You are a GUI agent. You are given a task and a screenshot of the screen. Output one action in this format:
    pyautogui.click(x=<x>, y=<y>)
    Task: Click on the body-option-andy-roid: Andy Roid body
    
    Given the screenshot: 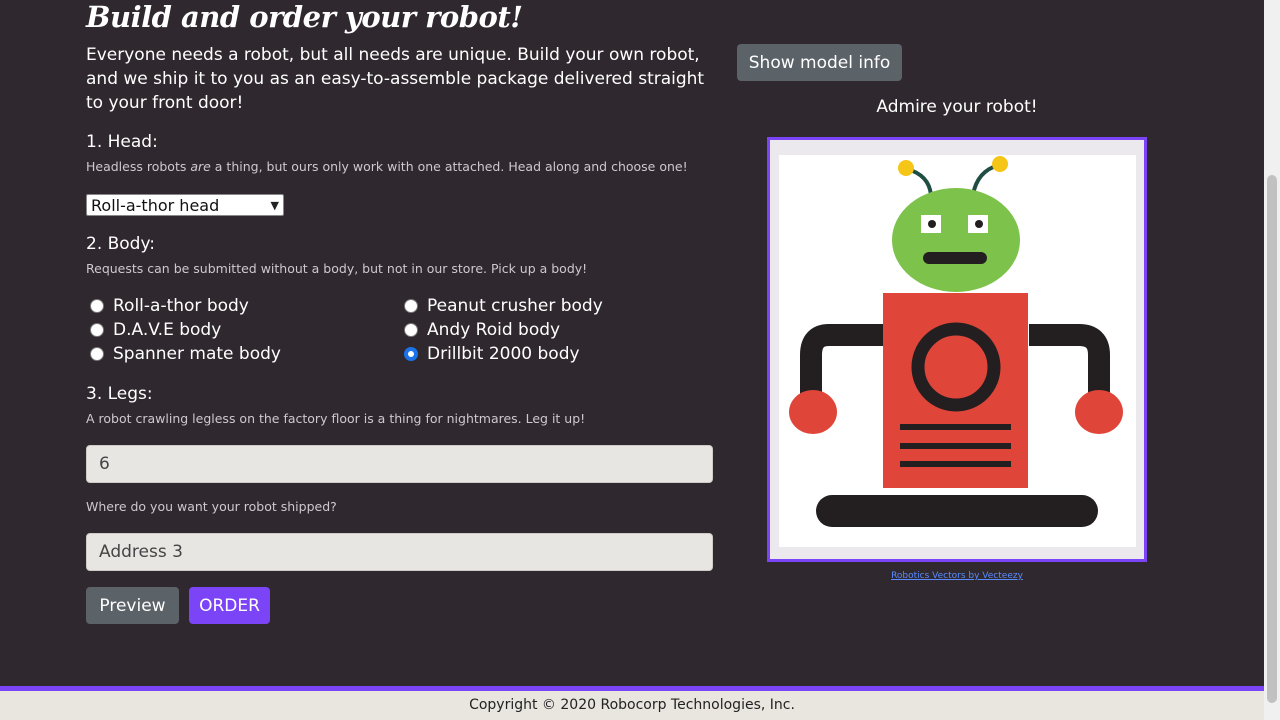 What is the action you would take?
    pyautogui.click(x=482, y=330)
    